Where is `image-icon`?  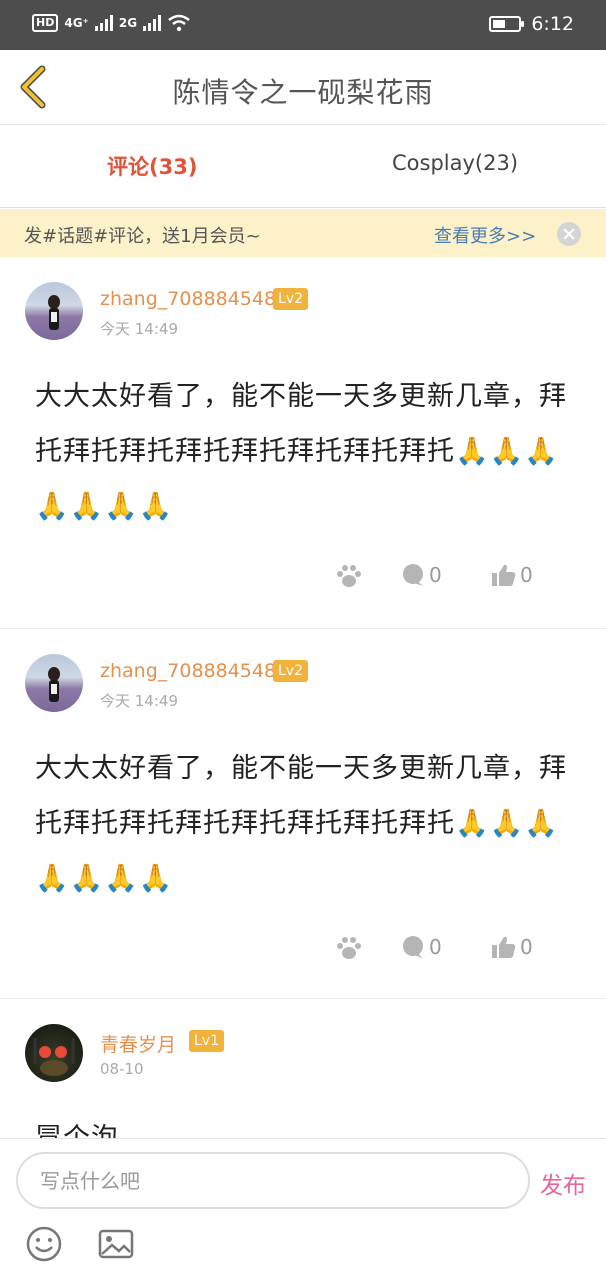
image-icon is located at coordinates (116, 1244).